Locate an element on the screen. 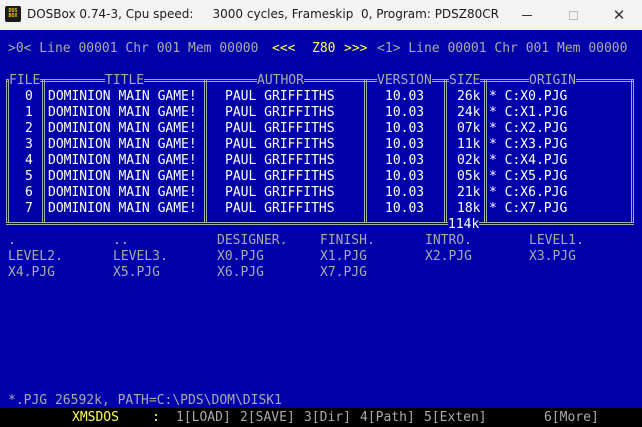  menu-path-button: 4[Path] is located at coordinates (387, 418).